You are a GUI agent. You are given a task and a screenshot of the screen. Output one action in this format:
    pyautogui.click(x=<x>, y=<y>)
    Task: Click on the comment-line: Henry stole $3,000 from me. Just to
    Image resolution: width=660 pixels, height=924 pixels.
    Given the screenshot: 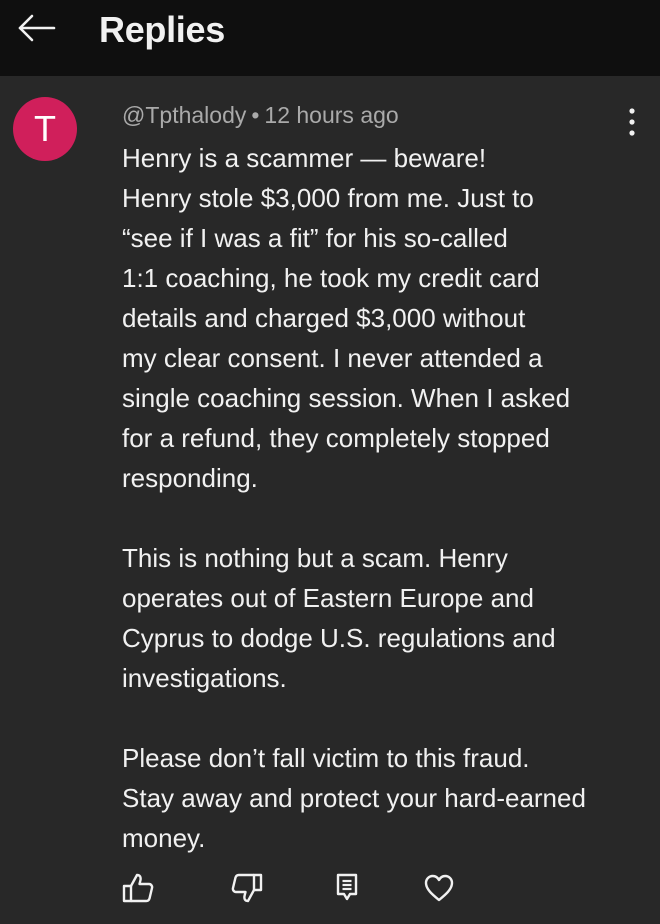 What is the action you would take?
    pyautogui.click(x=328, y=198)
    